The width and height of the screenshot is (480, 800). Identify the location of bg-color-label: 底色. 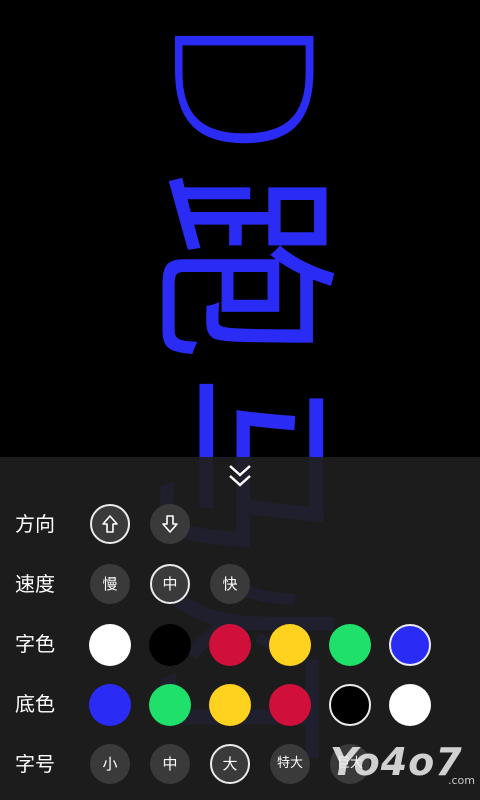
(35, 704).